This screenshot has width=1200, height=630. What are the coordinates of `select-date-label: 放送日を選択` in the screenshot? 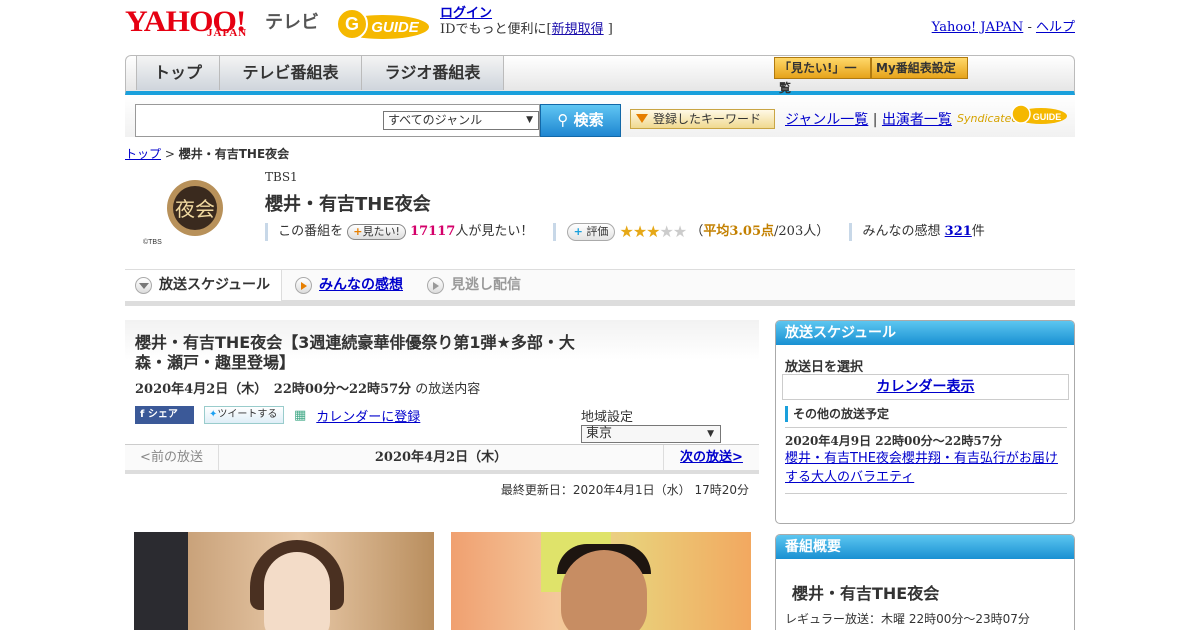 It's located at (824, 367).